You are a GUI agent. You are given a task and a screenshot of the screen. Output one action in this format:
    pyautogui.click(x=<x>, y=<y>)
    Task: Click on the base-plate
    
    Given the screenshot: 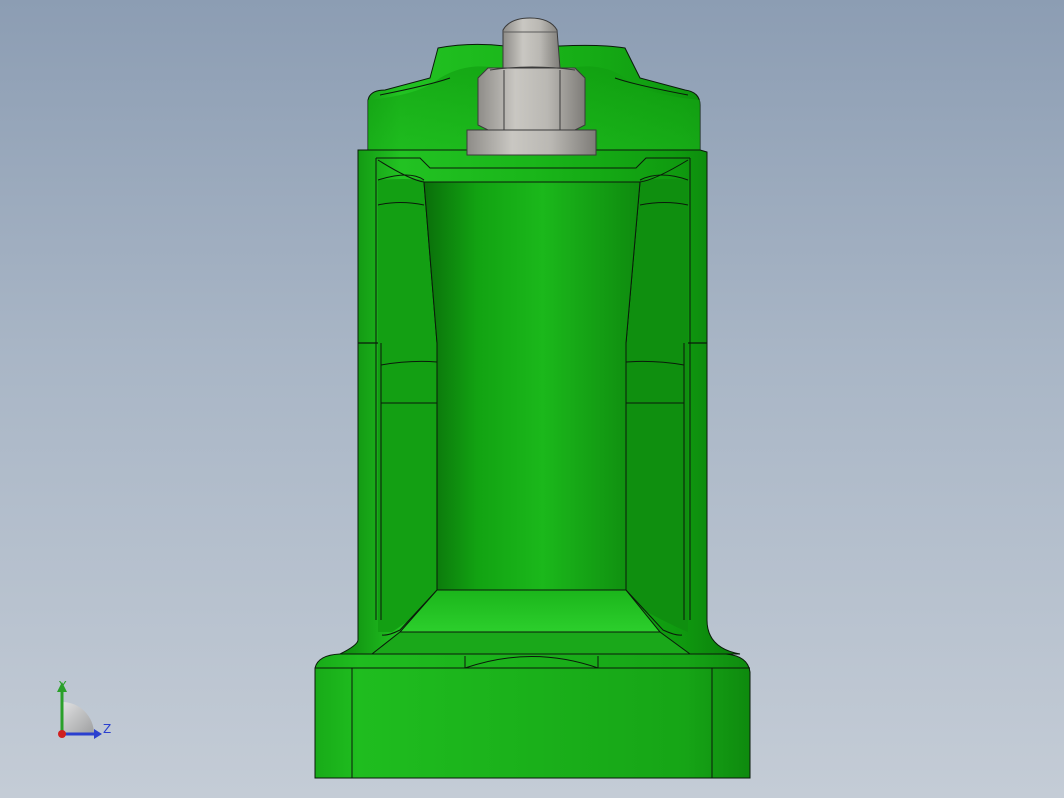 What is the action you would take?
    pyautogui.click(x=532, y=716)
    